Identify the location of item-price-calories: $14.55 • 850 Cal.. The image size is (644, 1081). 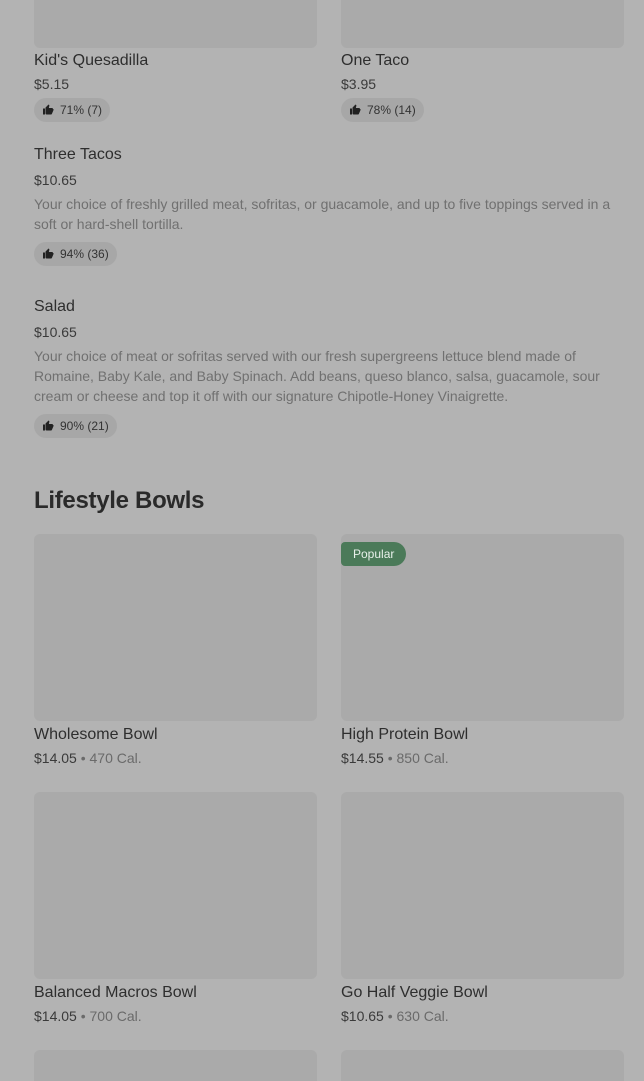
(395, 758).